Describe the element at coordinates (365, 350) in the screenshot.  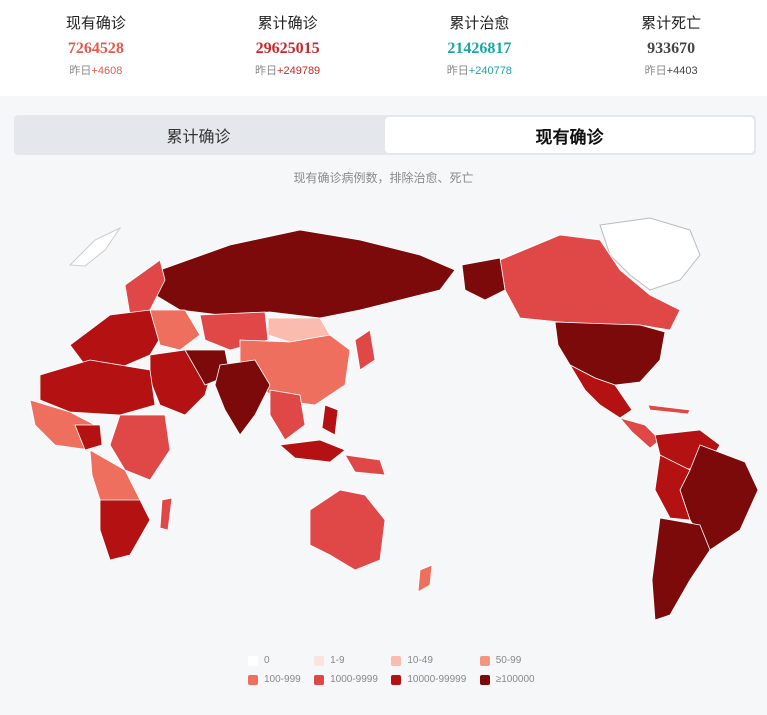
I see `region-japan` at that location.